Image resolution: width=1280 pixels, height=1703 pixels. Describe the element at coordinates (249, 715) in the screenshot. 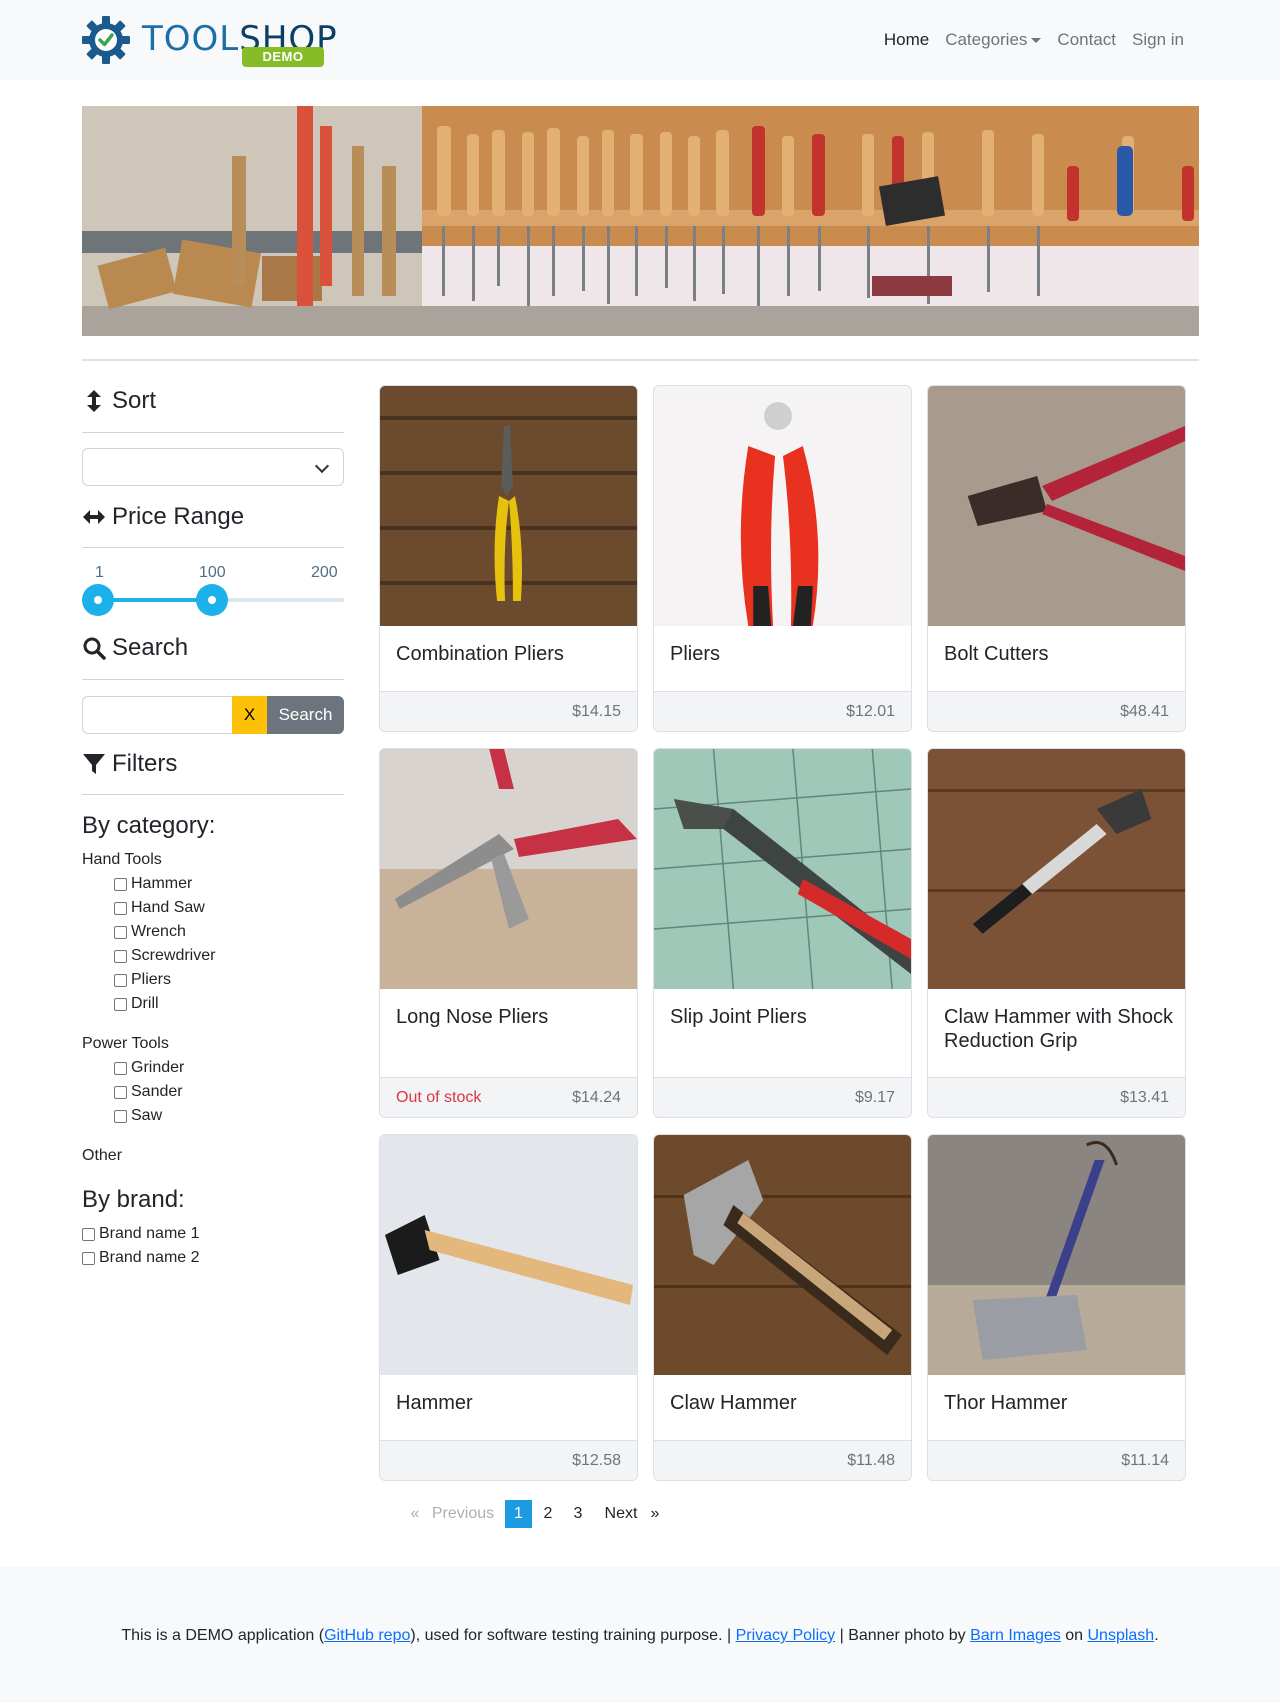

I see `search-clear-button: X` at that location.